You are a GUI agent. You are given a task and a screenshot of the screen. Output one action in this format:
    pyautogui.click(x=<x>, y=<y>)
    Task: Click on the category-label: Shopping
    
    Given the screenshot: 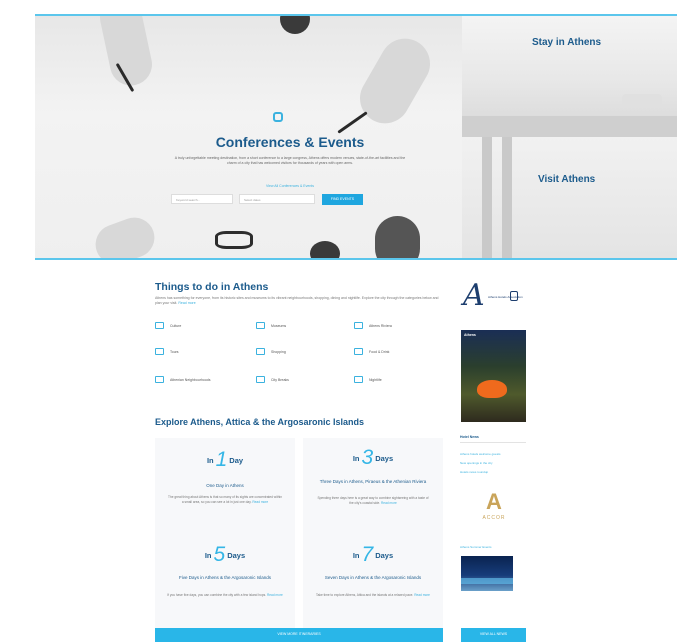 What is the action you would take?
    pyautogui.click(x=278, y=351)
    